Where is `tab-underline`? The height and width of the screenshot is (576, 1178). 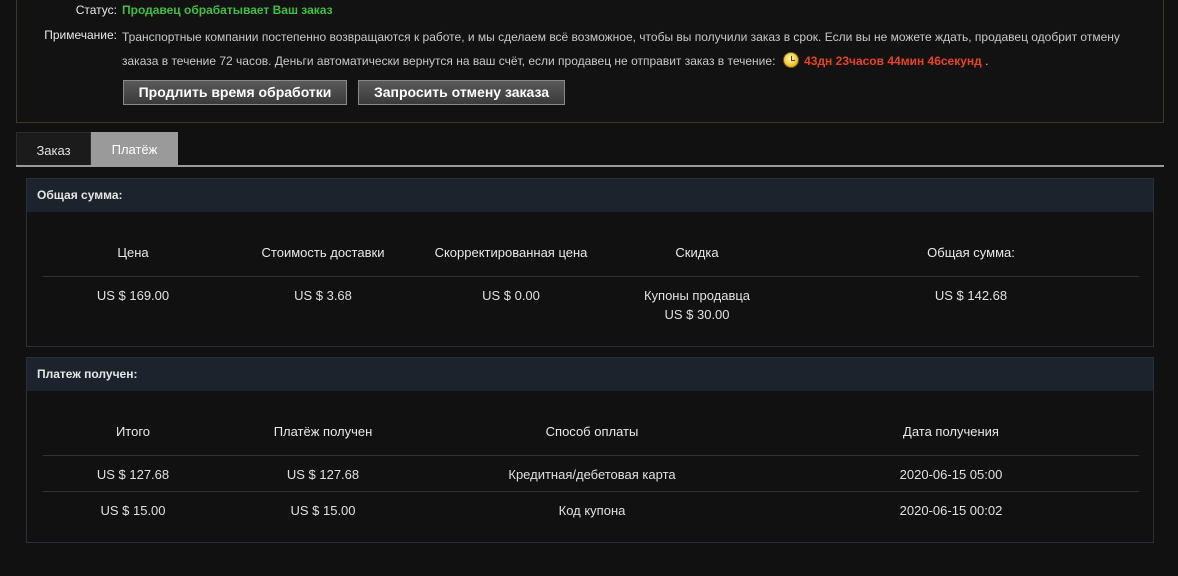
tab-underline is located at coordinates (590, 166).